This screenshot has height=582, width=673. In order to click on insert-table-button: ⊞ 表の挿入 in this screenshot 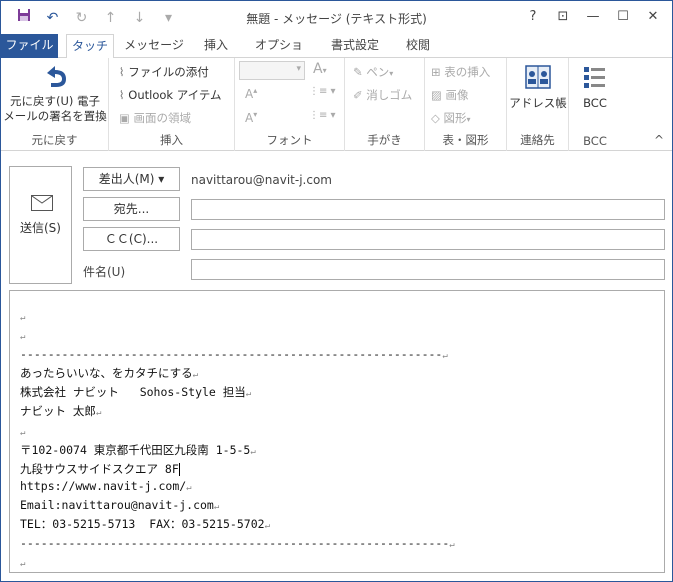, I will do `click(460, 72)`.